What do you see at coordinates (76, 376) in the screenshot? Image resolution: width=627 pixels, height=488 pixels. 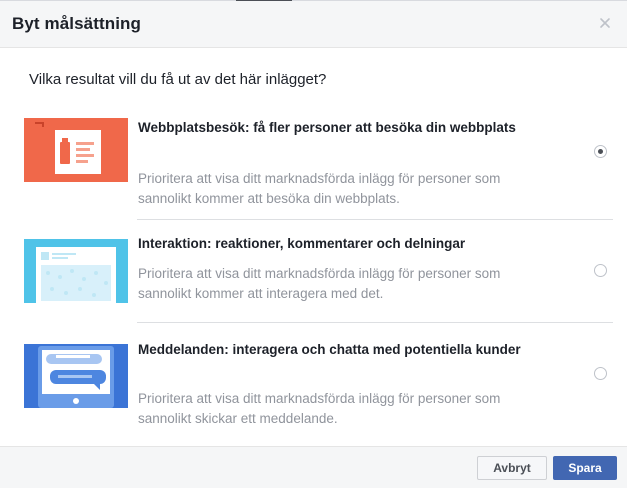 I see `messages-illustration` at bounding box center [76, 376].